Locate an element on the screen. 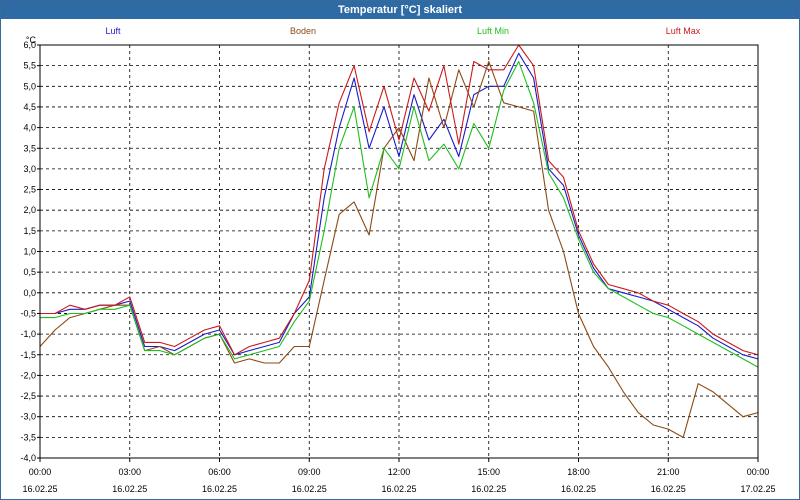 The image size is (800, 500). y-tick-label: -1,5 is located at coordinates (28, 355).